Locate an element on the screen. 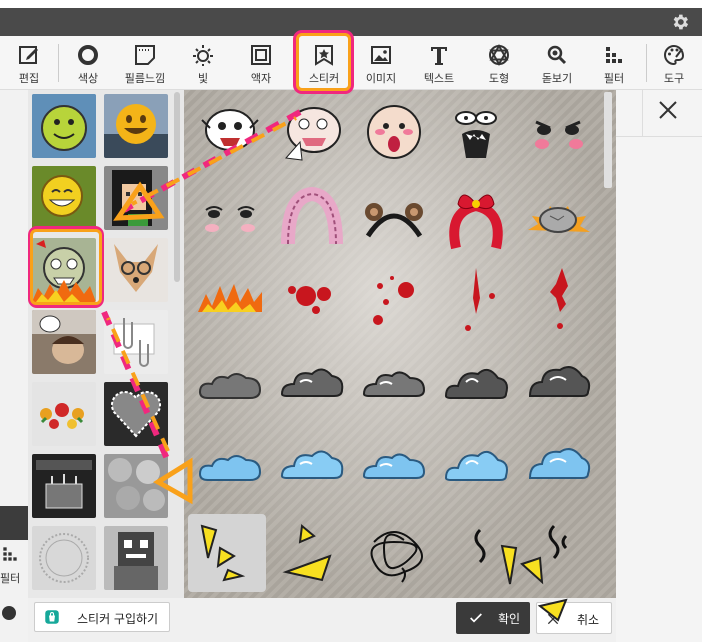 The width and height of the screenshot is (702, 642). sticker-pink-ruffle-band is located at coordinates (312, 219).